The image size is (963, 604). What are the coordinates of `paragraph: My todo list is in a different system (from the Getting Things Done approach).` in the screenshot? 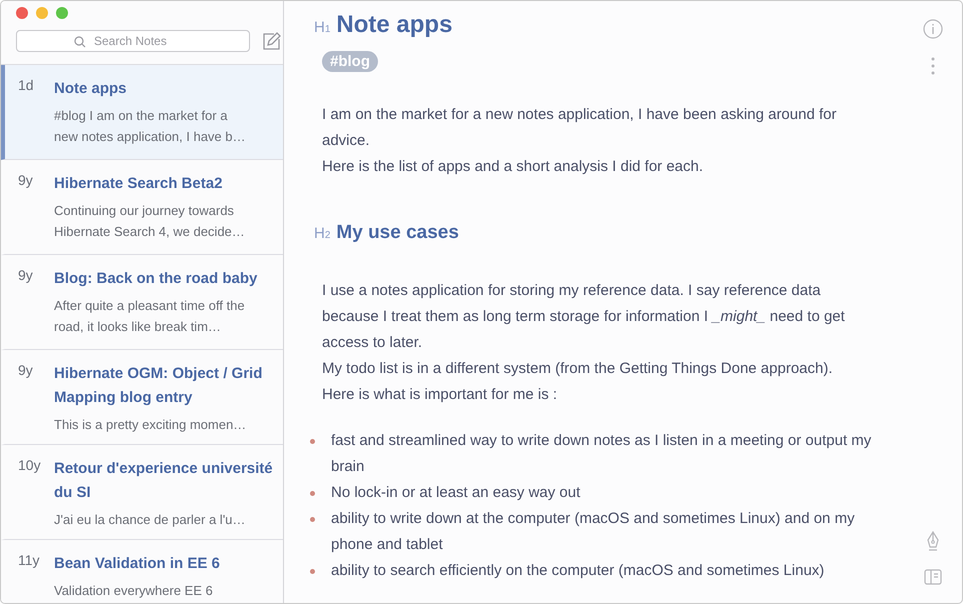 It's located at (577, 369).